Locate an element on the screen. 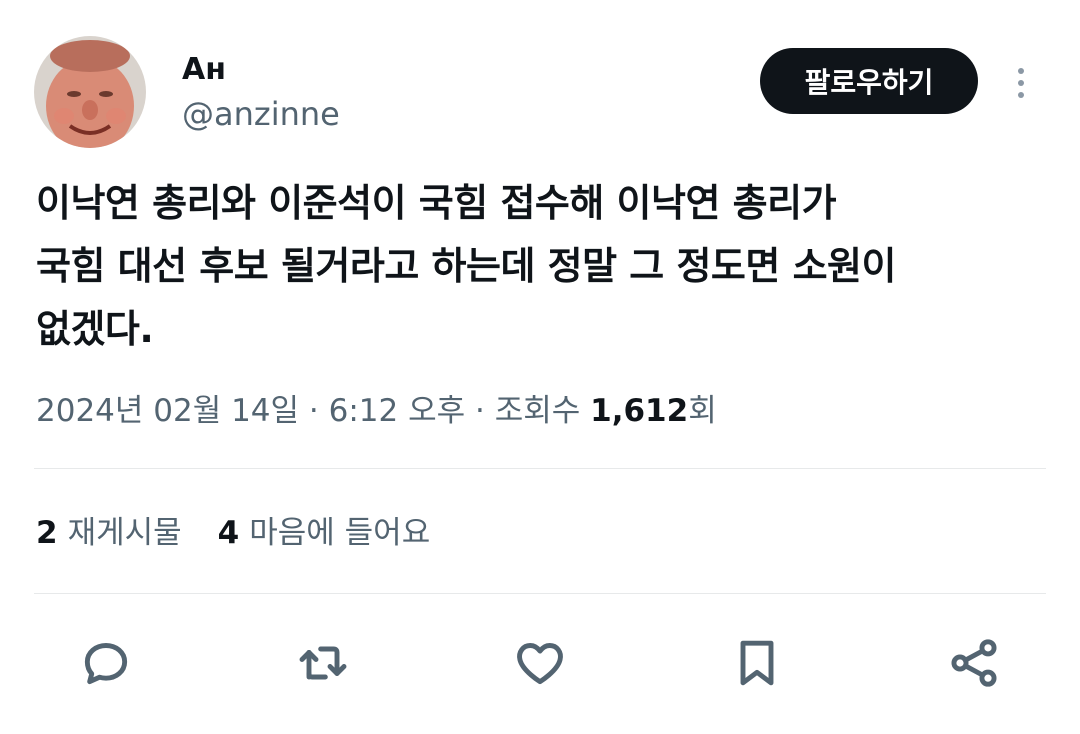  more-options-icon is located at coordinates (1021, 83).